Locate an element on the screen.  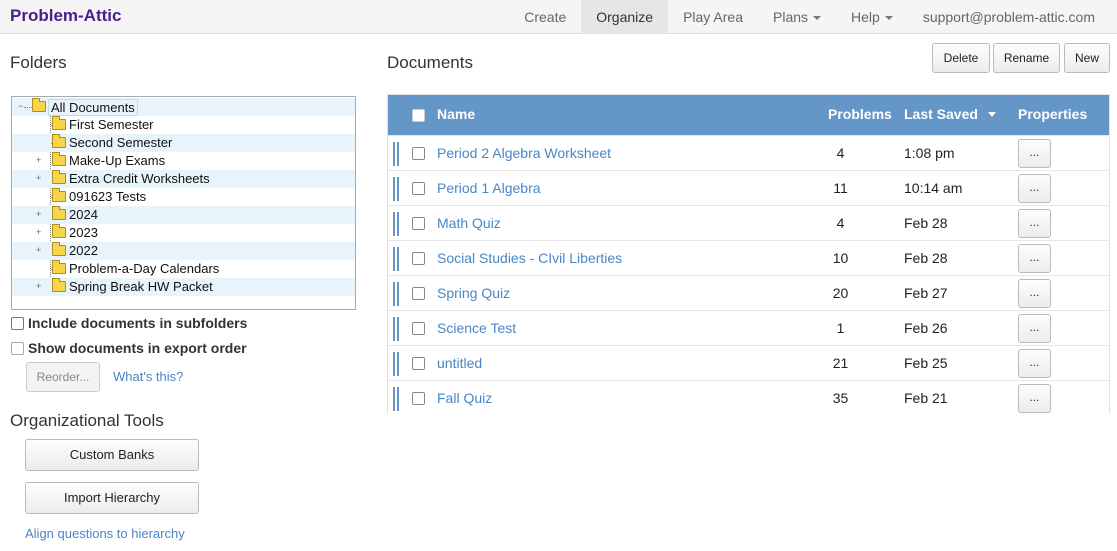
document-name-link: Science Test is located at coordinates (476, 328).